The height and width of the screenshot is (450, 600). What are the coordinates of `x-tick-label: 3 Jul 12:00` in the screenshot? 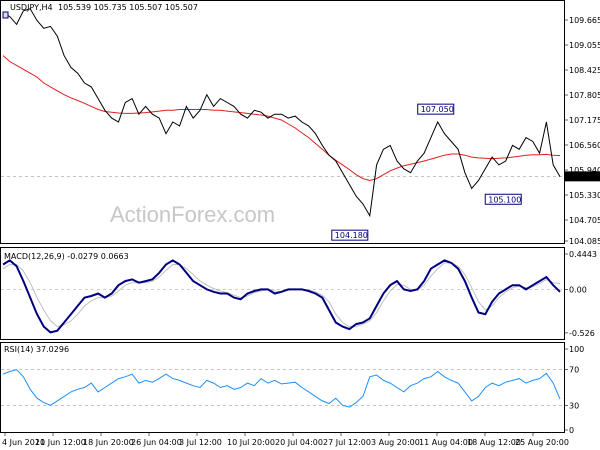 It's located at (200, 442).